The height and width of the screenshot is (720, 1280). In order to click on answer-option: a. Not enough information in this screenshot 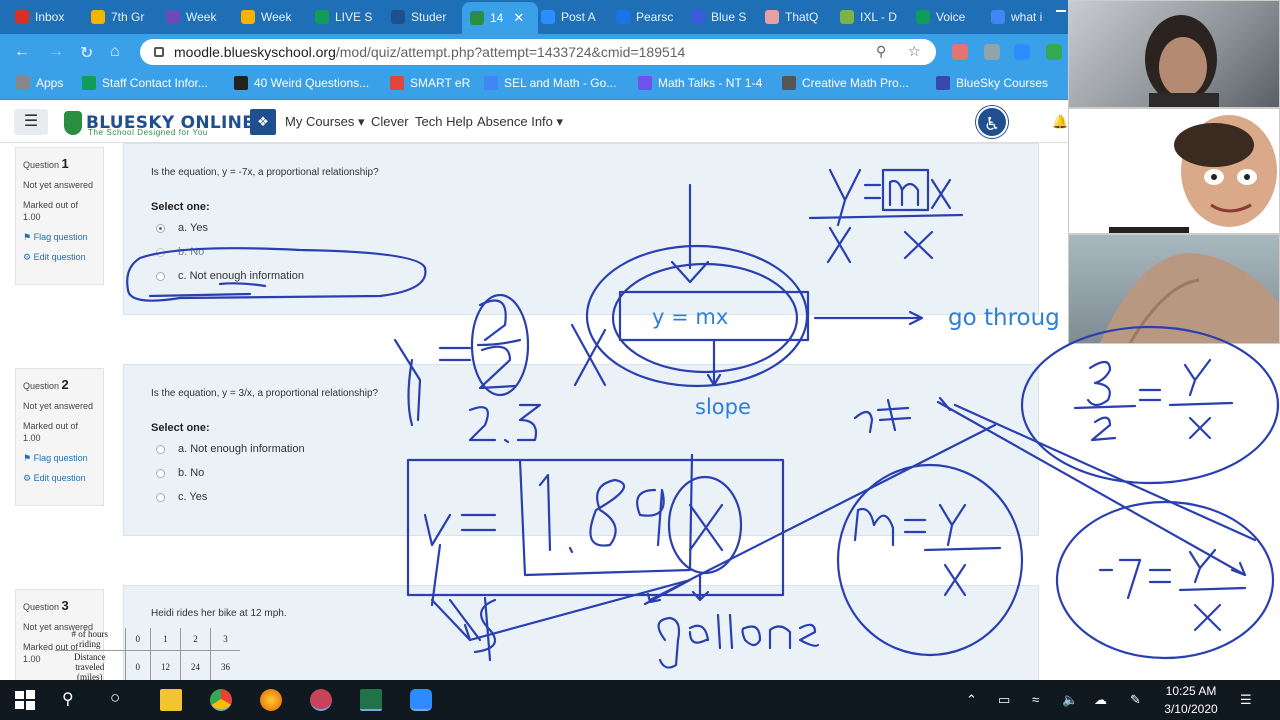, I will do `click(230, 449)`.